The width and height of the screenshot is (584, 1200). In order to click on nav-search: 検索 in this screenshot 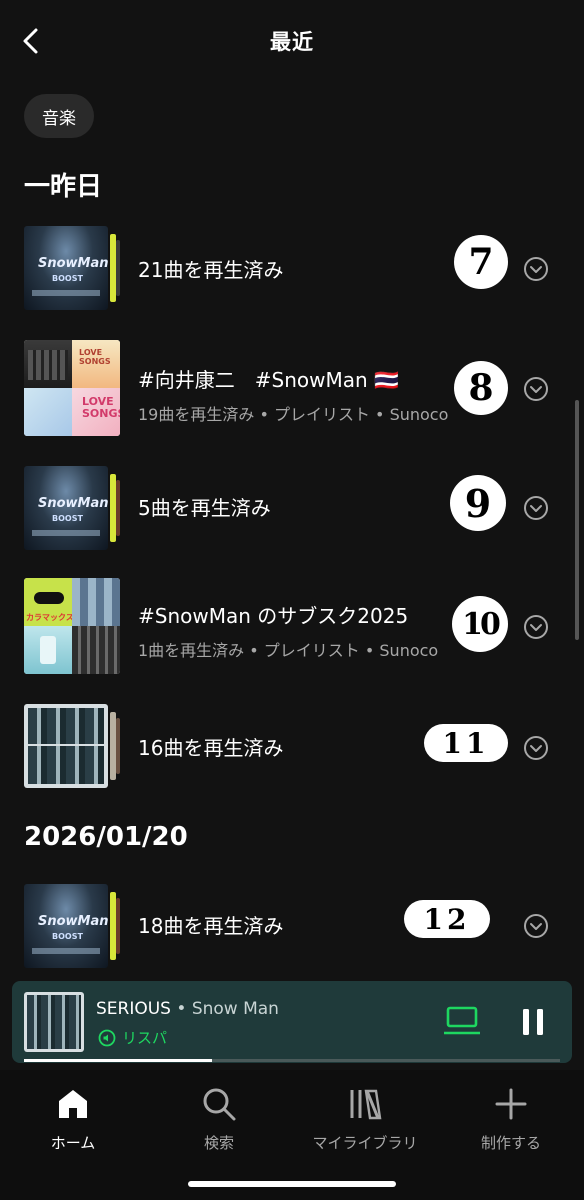, I will do `click(219, 1118)`.